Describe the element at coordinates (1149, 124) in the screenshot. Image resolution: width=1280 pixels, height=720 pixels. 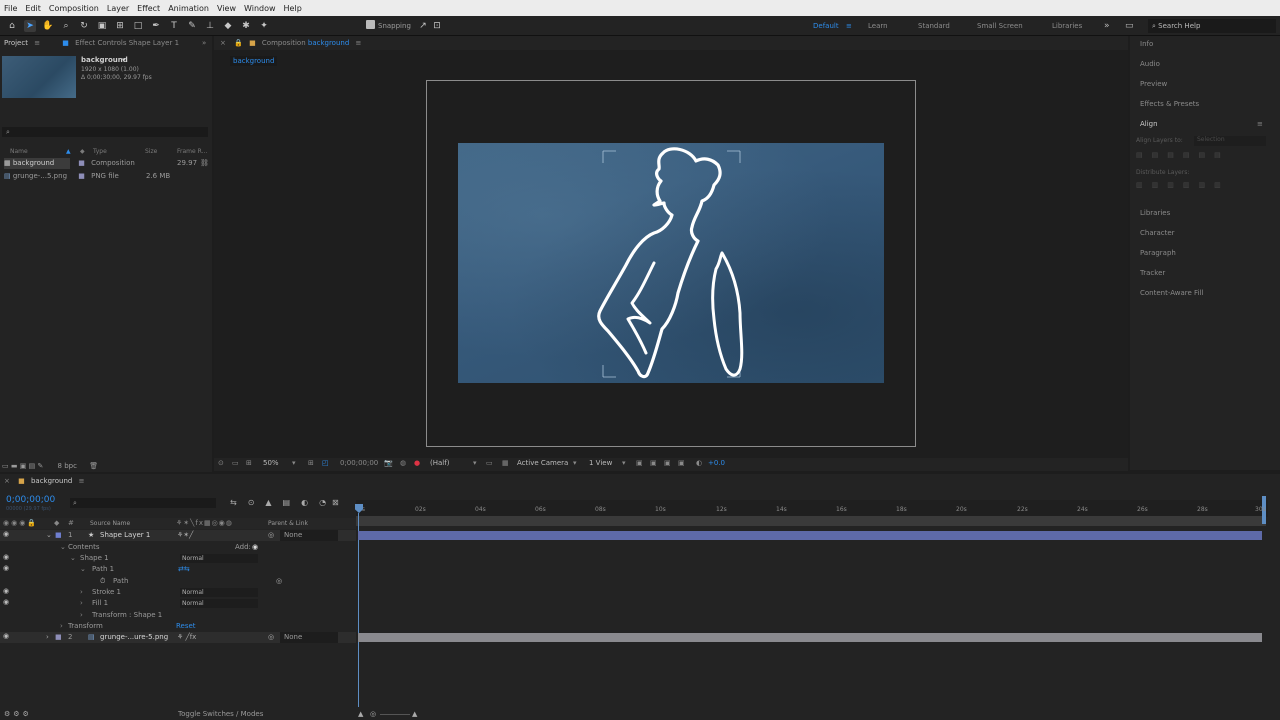
I see `panel-align: Align` at that location.